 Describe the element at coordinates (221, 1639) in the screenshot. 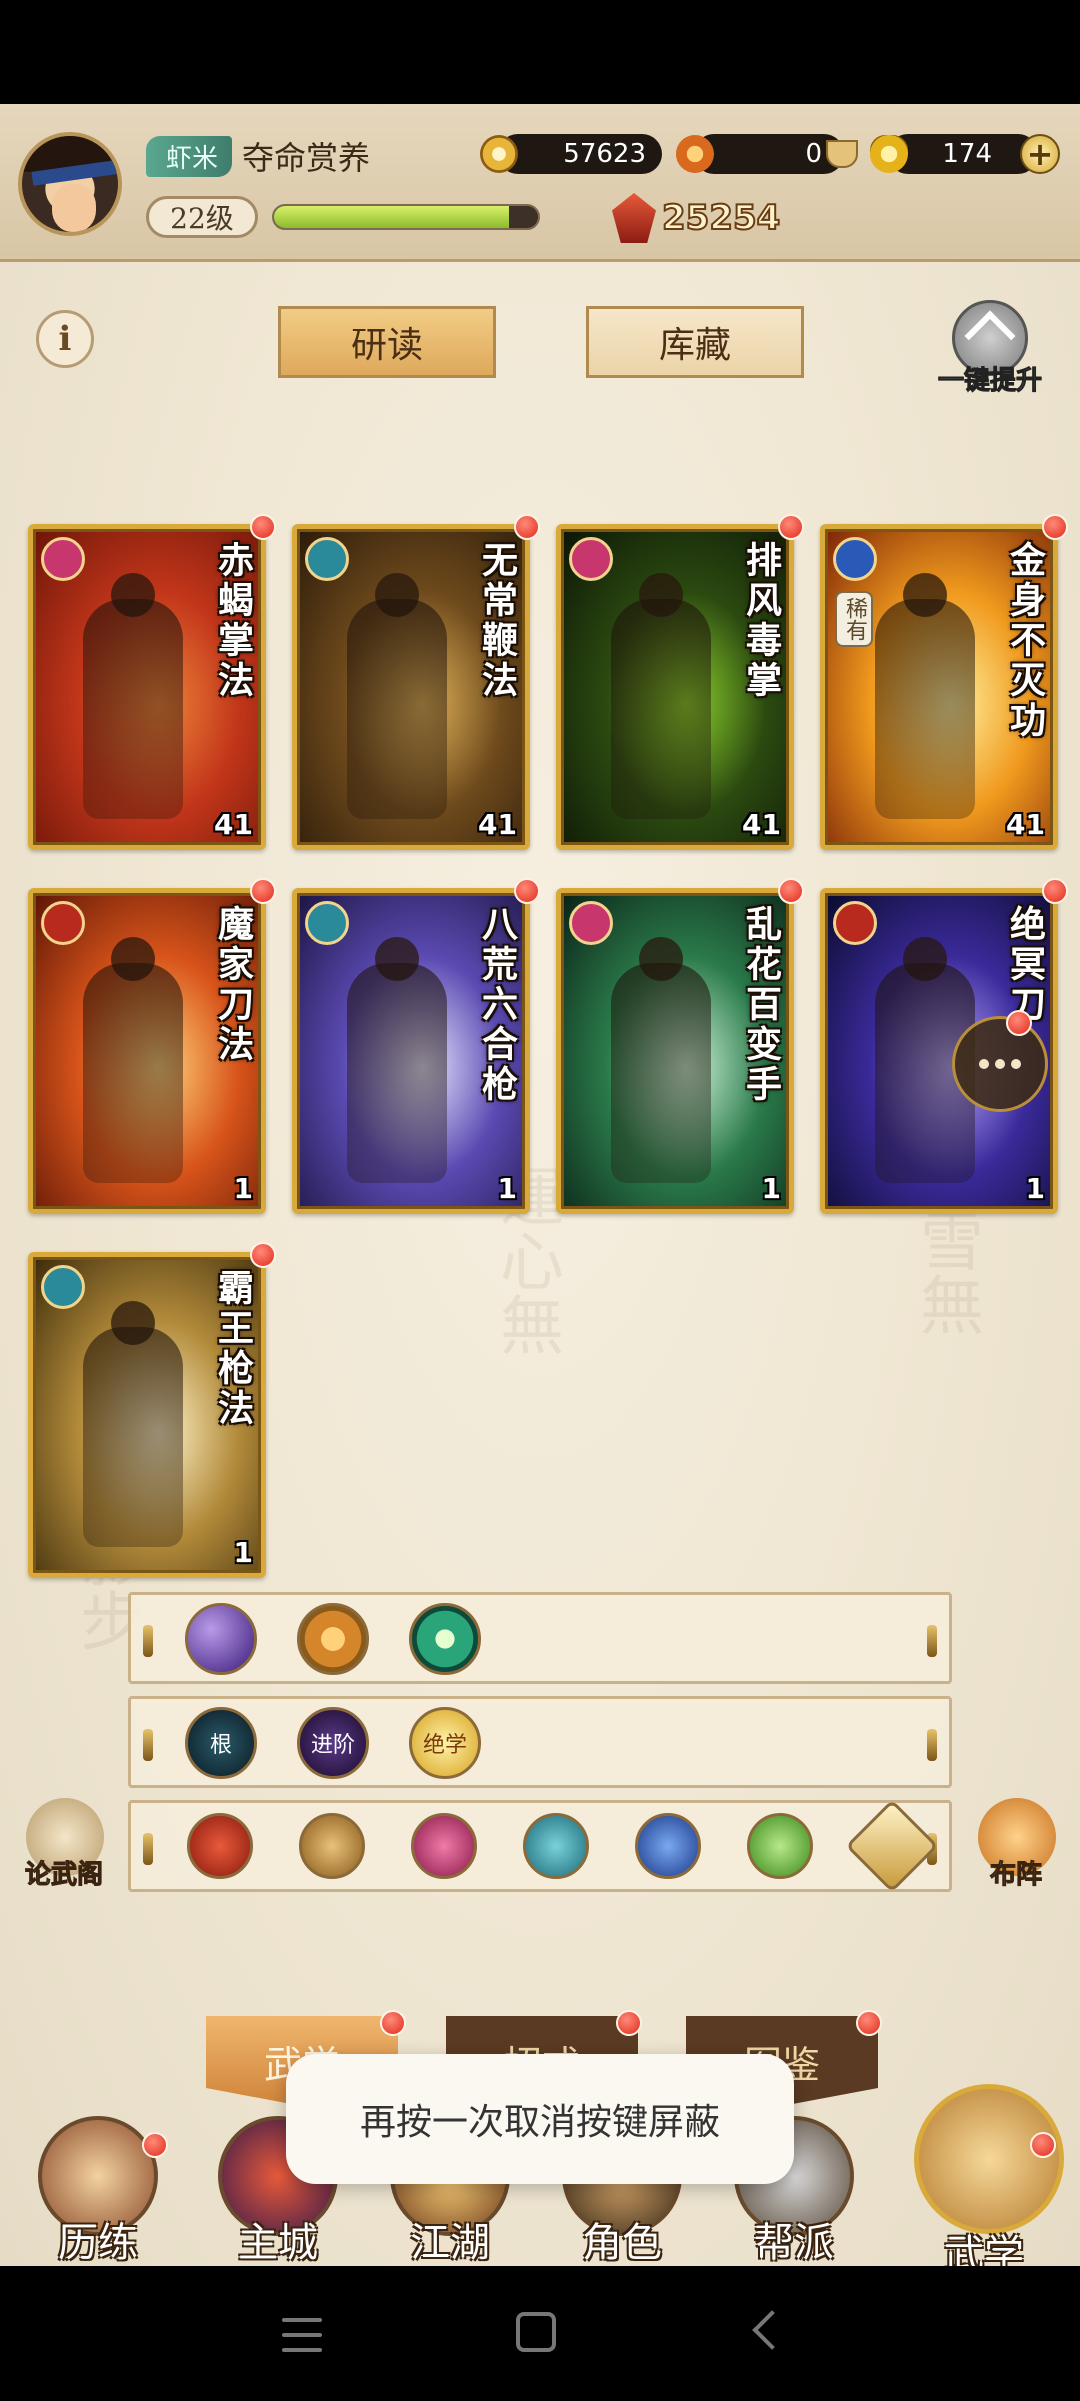

I see `moon-stance-icon` at that location.